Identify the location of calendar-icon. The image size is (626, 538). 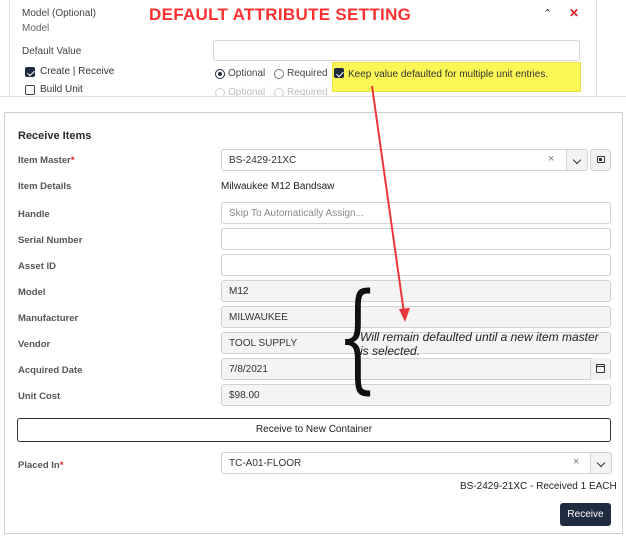
(600, 368).